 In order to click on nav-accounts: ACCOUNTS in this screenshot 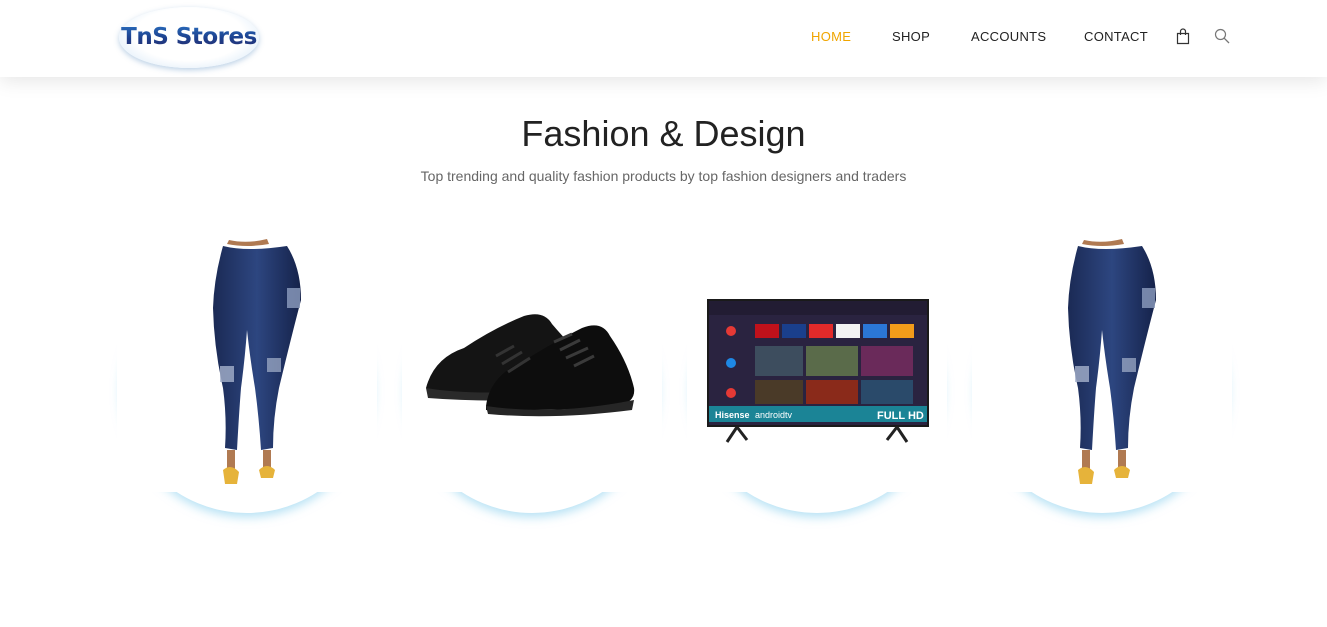, I will do `click(1008, 36)`.